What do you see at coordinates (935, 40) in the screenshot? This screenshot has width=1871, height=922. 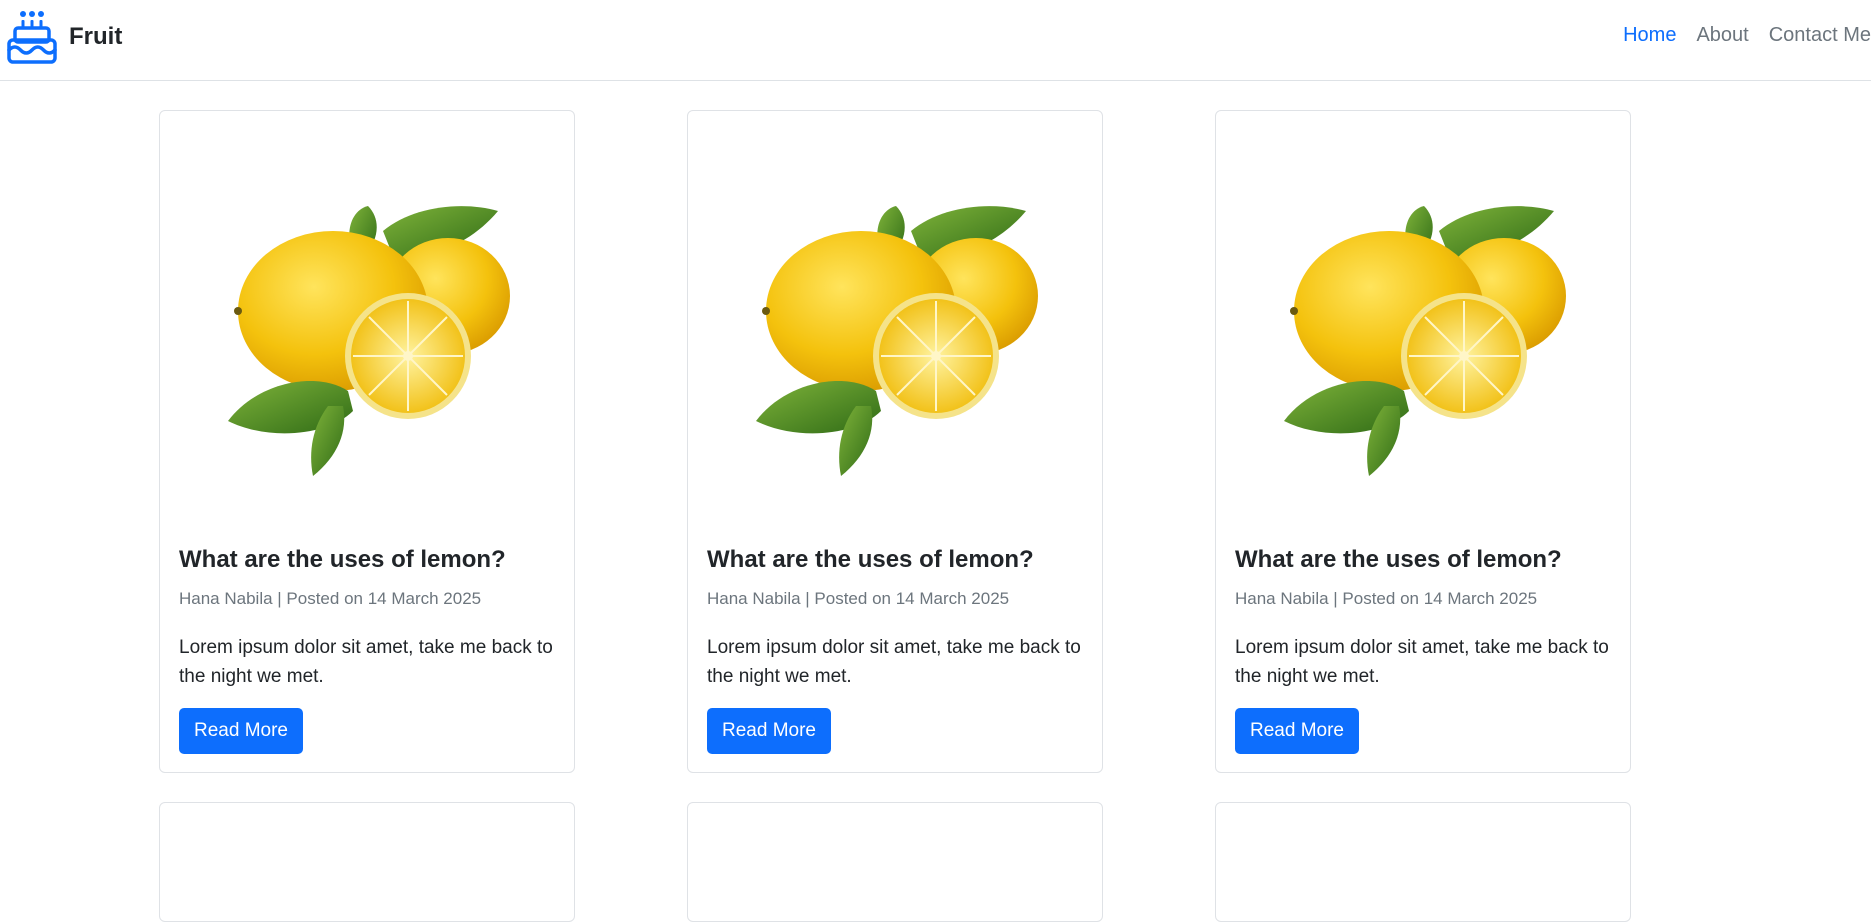 I see `navbar: Fruit Home About Contact Me` at bounding box center [935, 40].